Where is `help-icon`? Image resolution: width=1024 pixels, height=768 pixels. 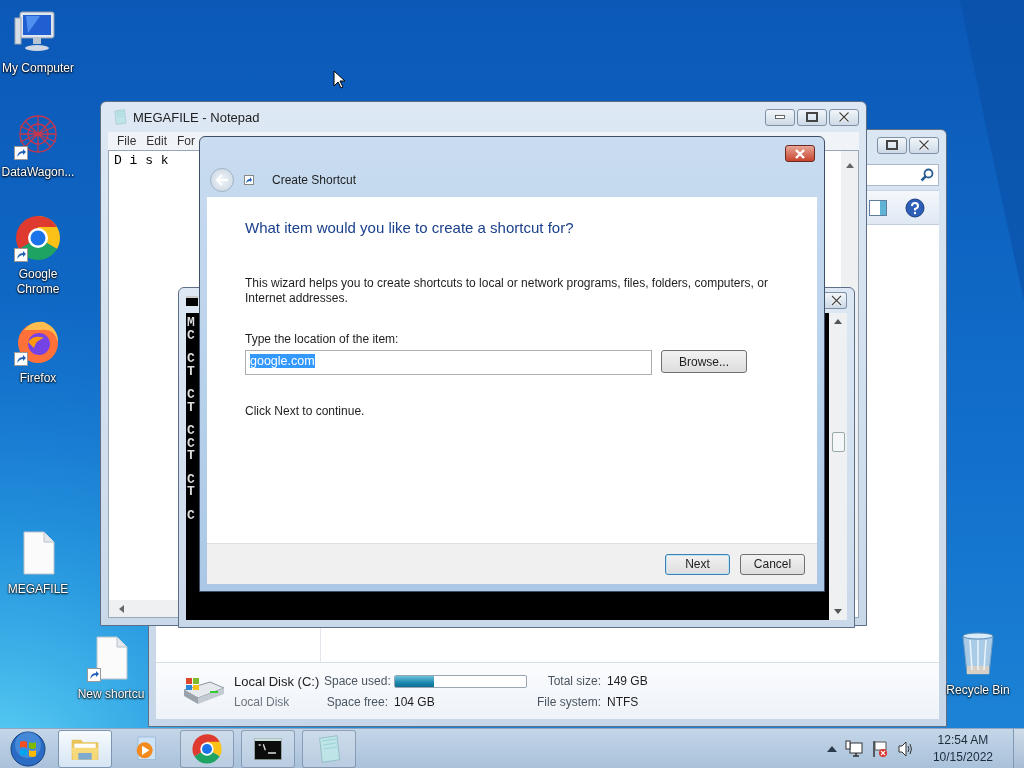 help-icon is located at coordinates (915, 207).